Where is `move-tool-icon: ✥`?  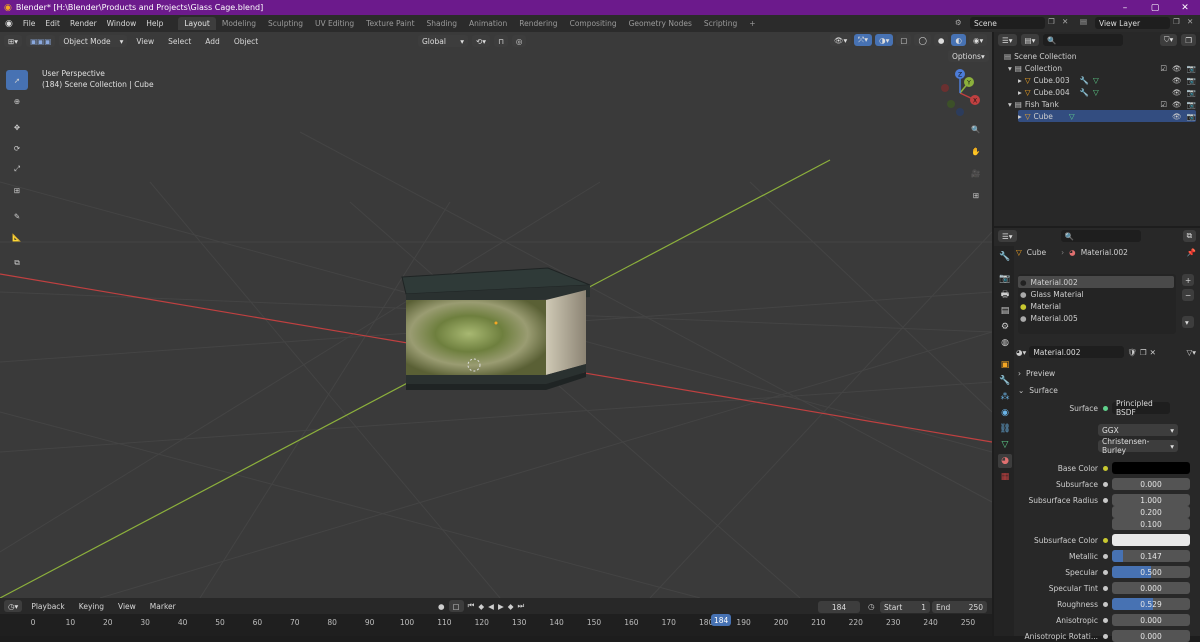
move-tool-icon: ✥ is located at coordinates (17, 127).